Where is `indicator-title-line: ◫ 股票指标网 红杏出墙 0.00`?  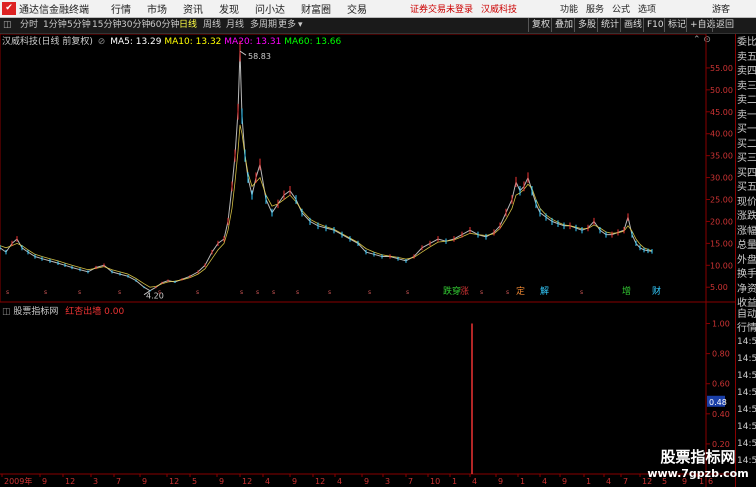 indicator-title-line: ◫ 股票指标网 红杏出墙 0.00 is located at coordinates (63, 310).